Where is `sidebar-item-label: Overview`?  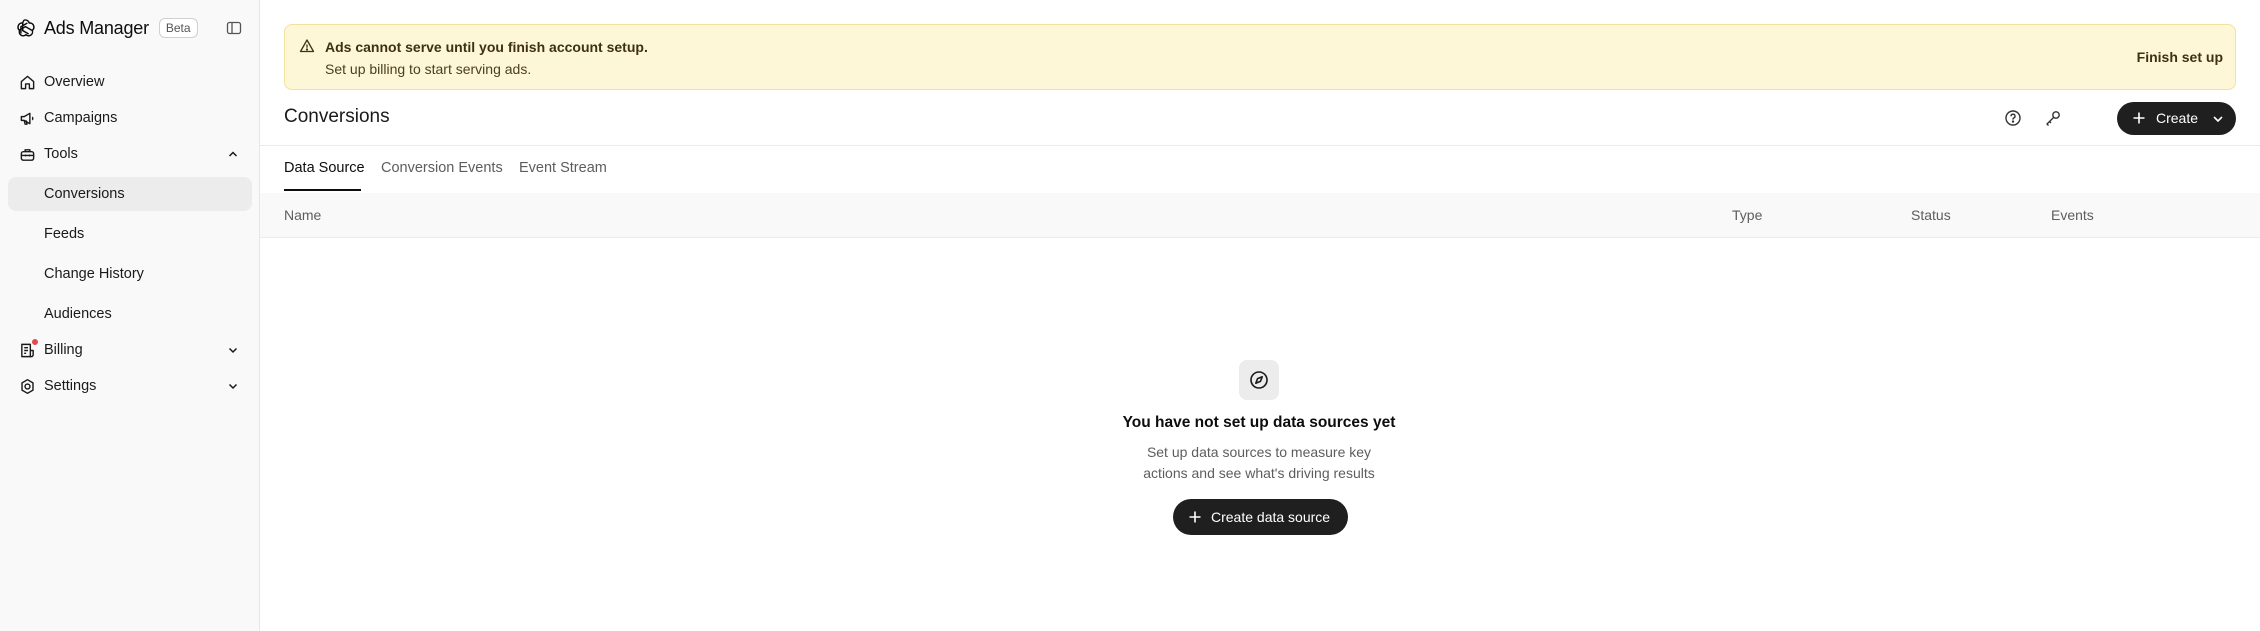 sidebar-item-label: Overview is located at coordinates (74, 82).